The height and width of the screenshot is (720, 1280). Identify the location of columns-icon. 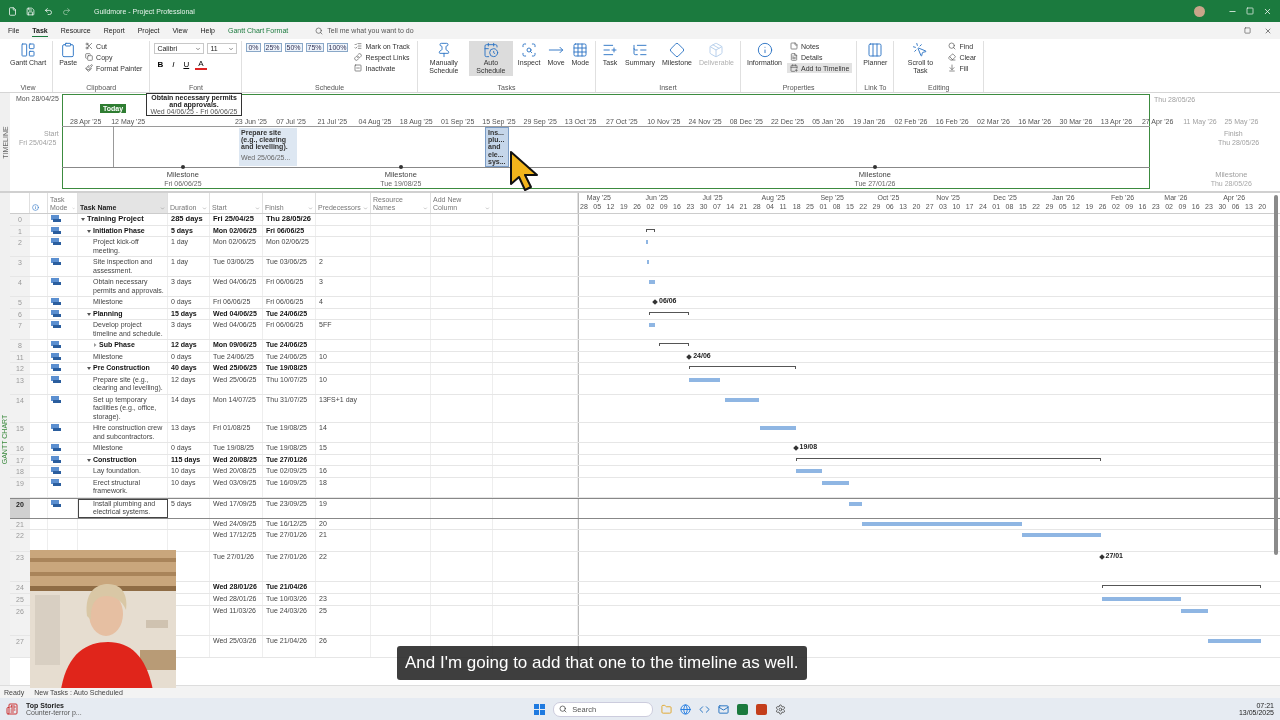
(875, 50).